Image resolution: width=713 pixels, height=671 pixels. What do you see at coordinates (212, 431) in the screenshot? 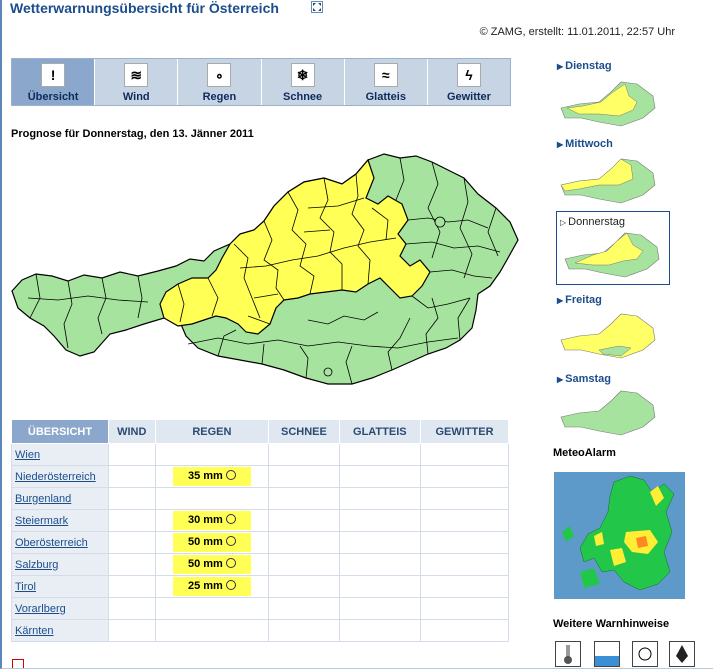
I see `col-regen: REGEN` at bounding box center [212, 431].